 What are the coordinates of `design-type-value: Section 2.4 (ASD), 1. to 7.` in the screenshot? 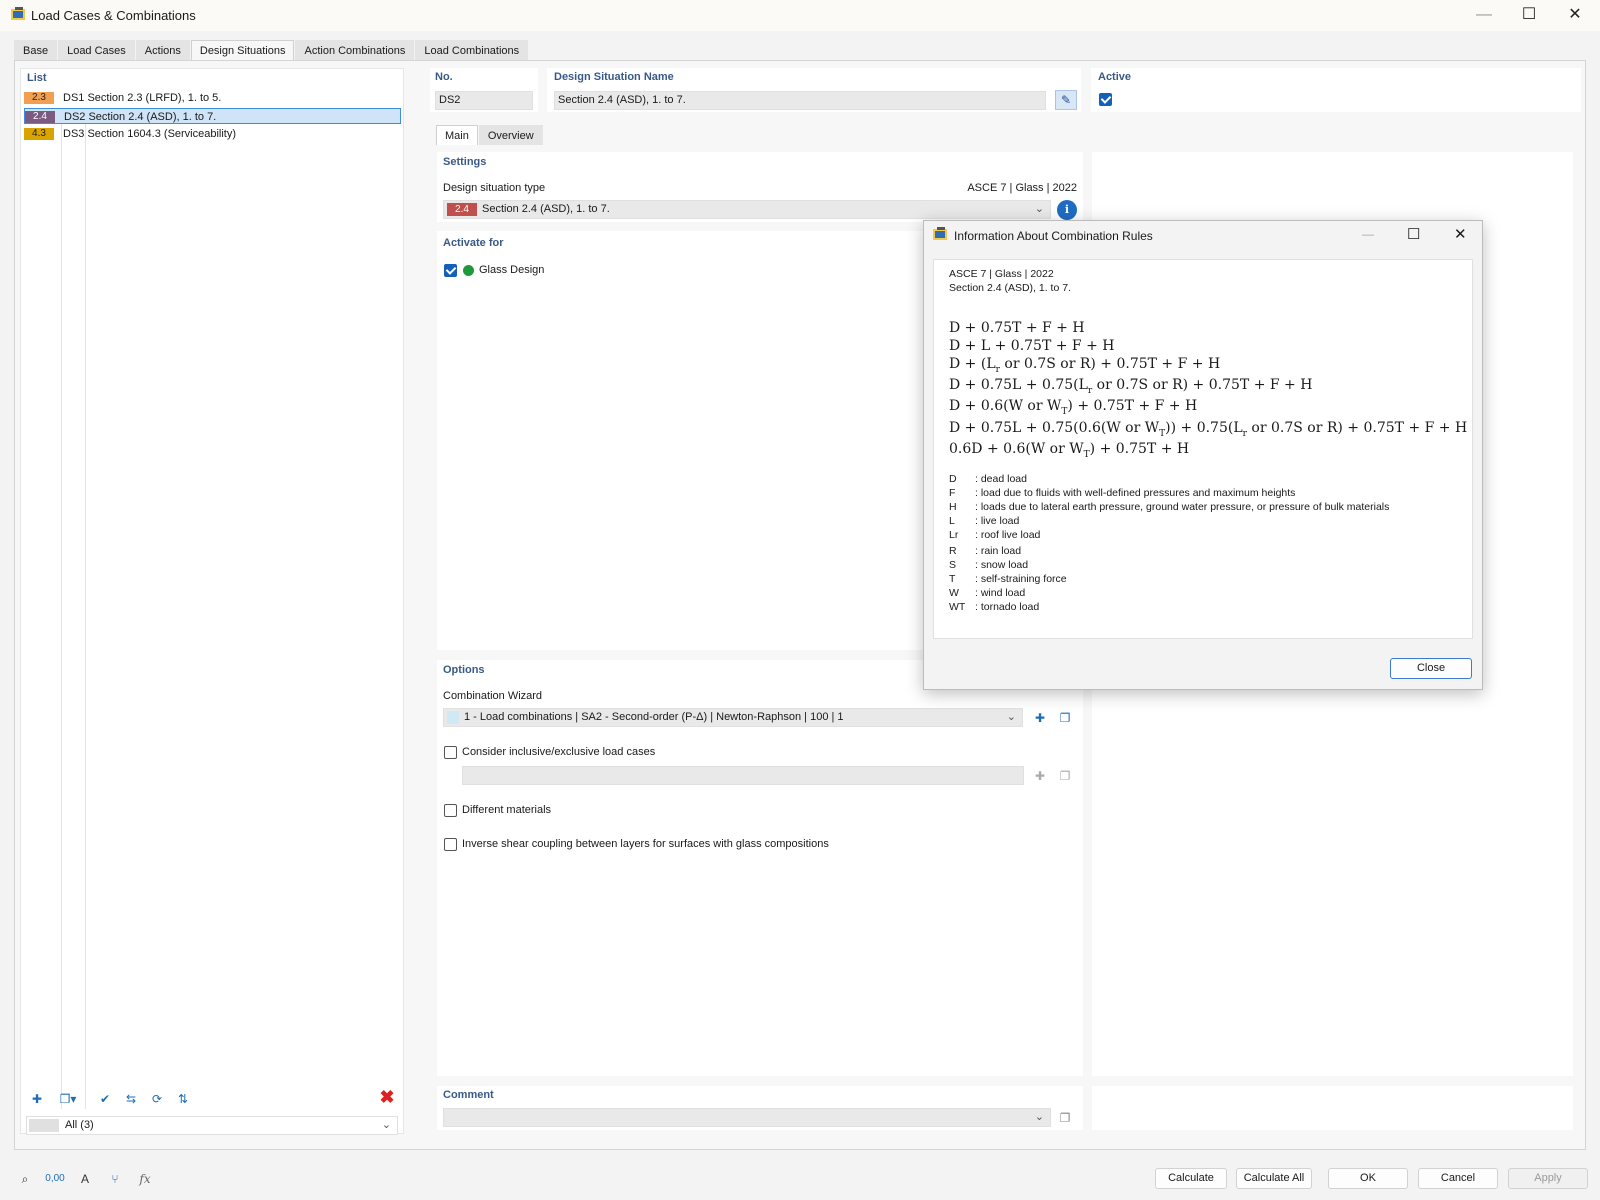 It's located at (546, 209).